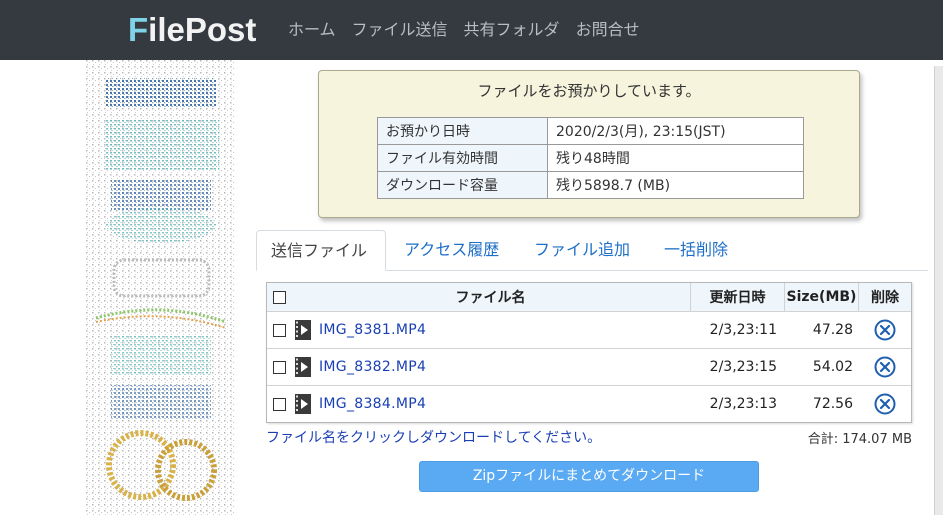  I want to click on nav-shared-folder: 共有フォルダ, so click(512, 30).